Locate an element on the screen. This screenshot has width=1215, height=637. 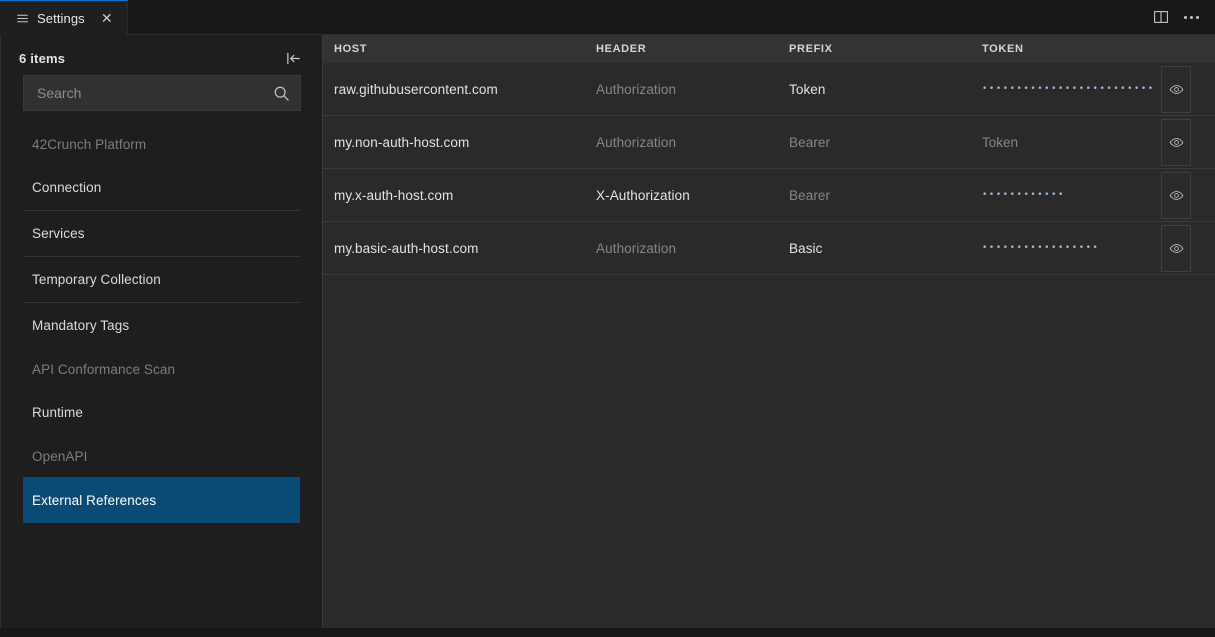
split-editor-icon is located at coordinates (1161, 17).